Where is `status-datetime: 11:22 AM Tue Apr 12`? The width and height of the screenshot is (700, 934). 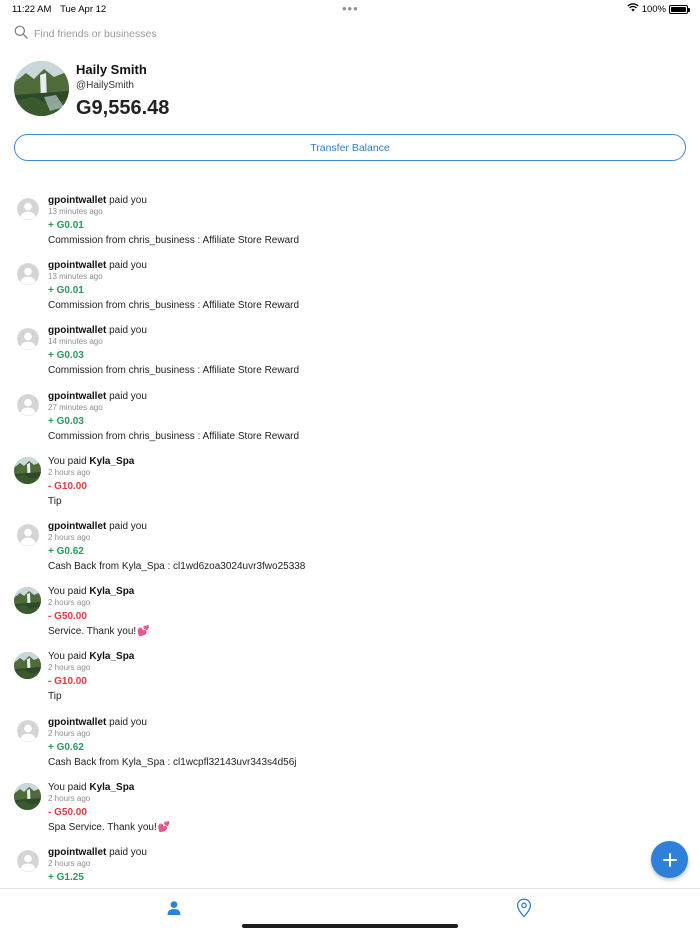
status-datetime: 11:22 AM Tue Apr 12 is located at coordinates (59, 9).